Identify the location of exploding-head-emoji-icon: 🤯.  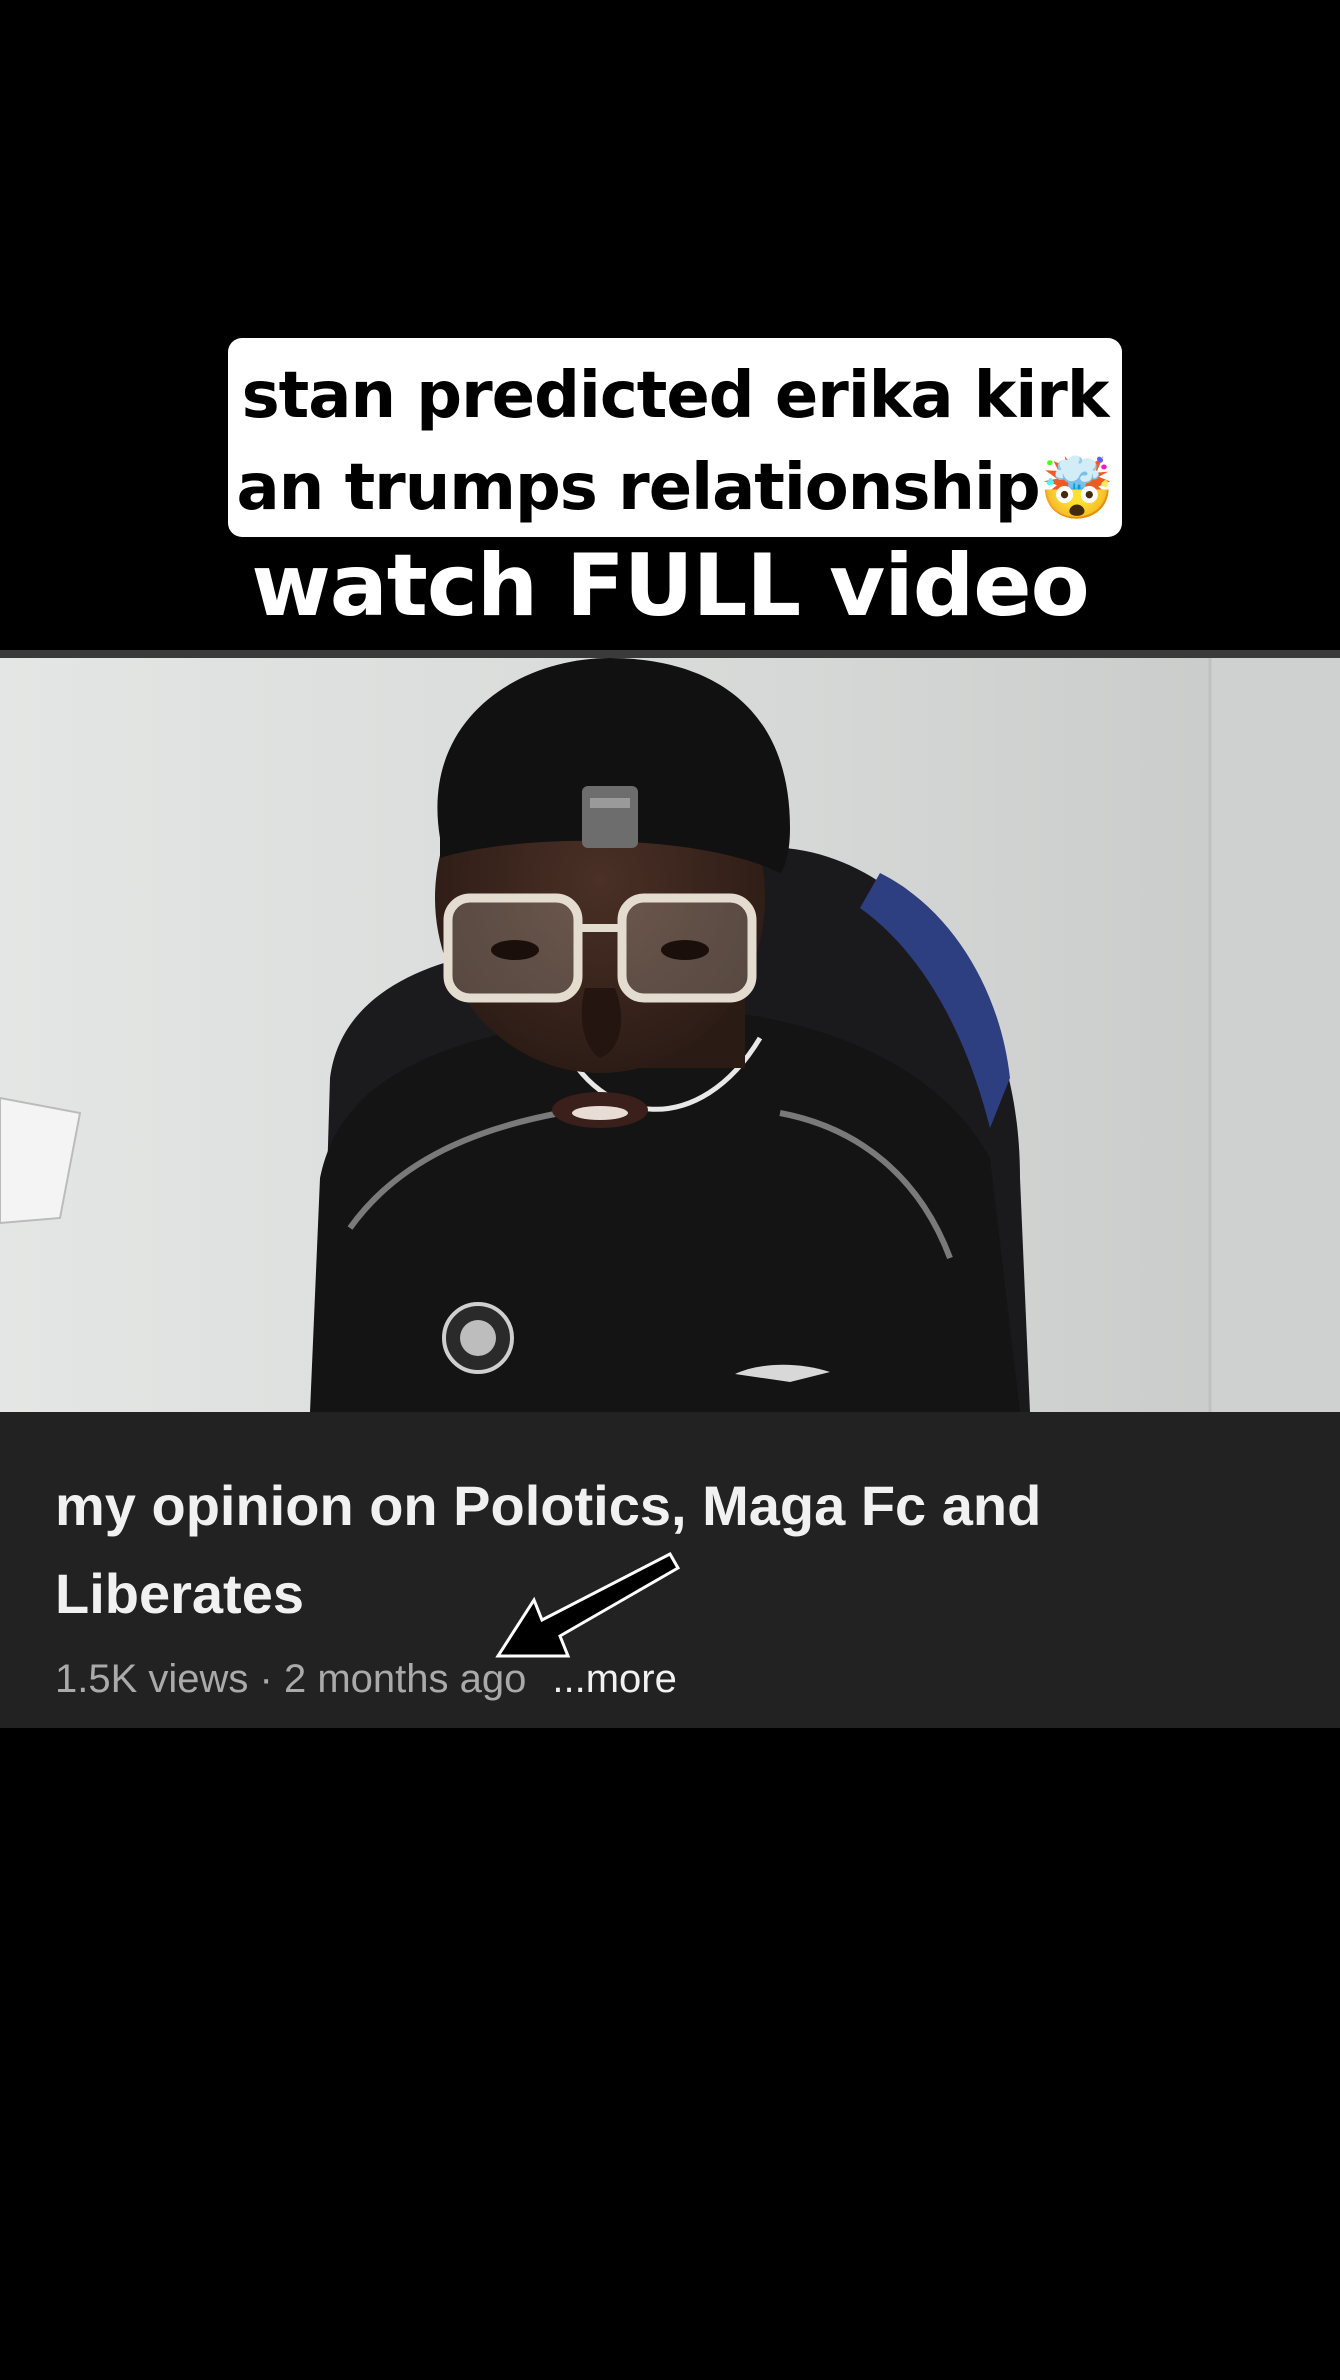
(1077, 489).